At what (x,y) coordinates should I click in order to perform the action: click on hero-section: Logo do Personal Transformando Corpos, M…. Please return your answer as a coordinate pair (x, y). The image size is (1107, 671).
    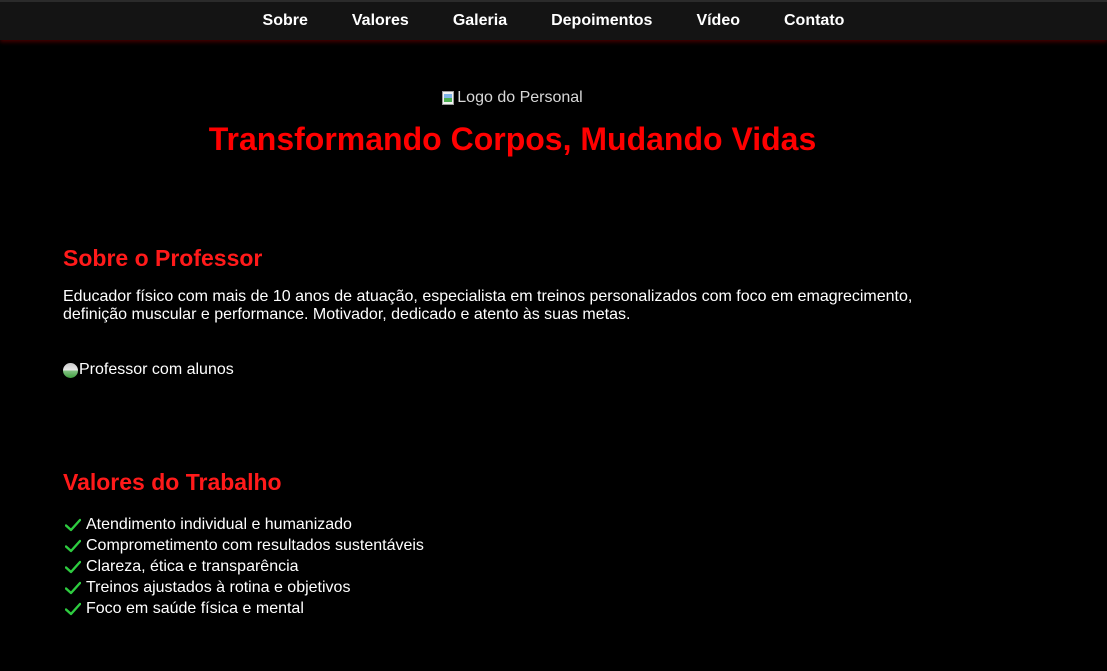
    Looking at the image, I should click on (512, 123).